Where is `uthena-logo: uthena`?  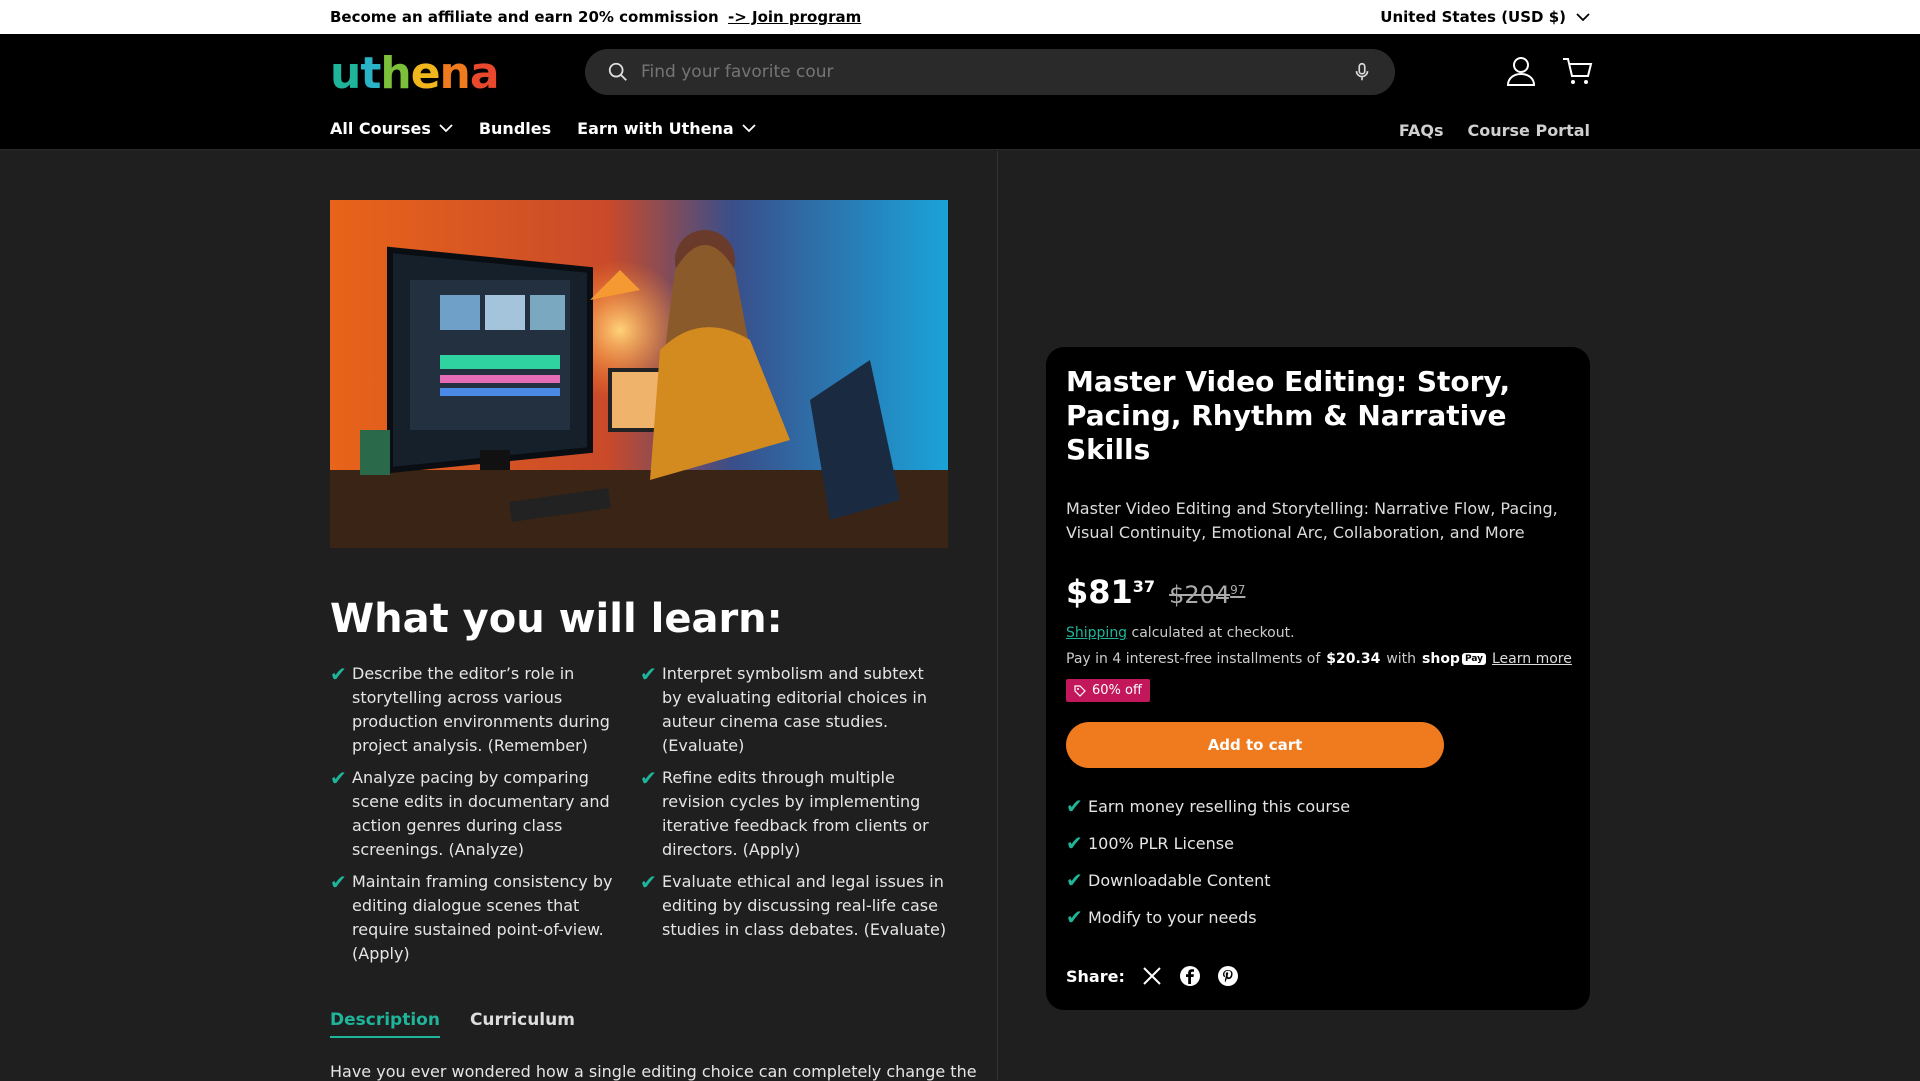
uthena-logo: uthena is located at coordinates (415, 73).